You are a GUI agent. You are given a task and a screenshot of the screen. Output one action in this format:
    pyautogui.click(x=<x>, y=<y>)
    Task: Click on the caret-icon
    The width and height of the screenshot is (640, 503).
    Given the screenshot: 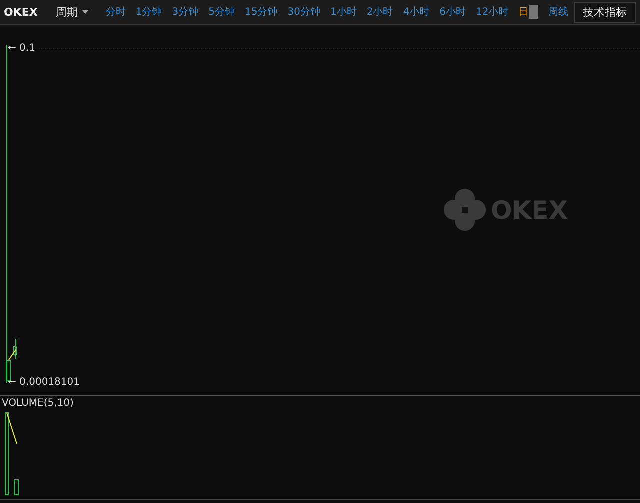 What is the action you would take?
    pyautogui.click(x=85, y=12)
    